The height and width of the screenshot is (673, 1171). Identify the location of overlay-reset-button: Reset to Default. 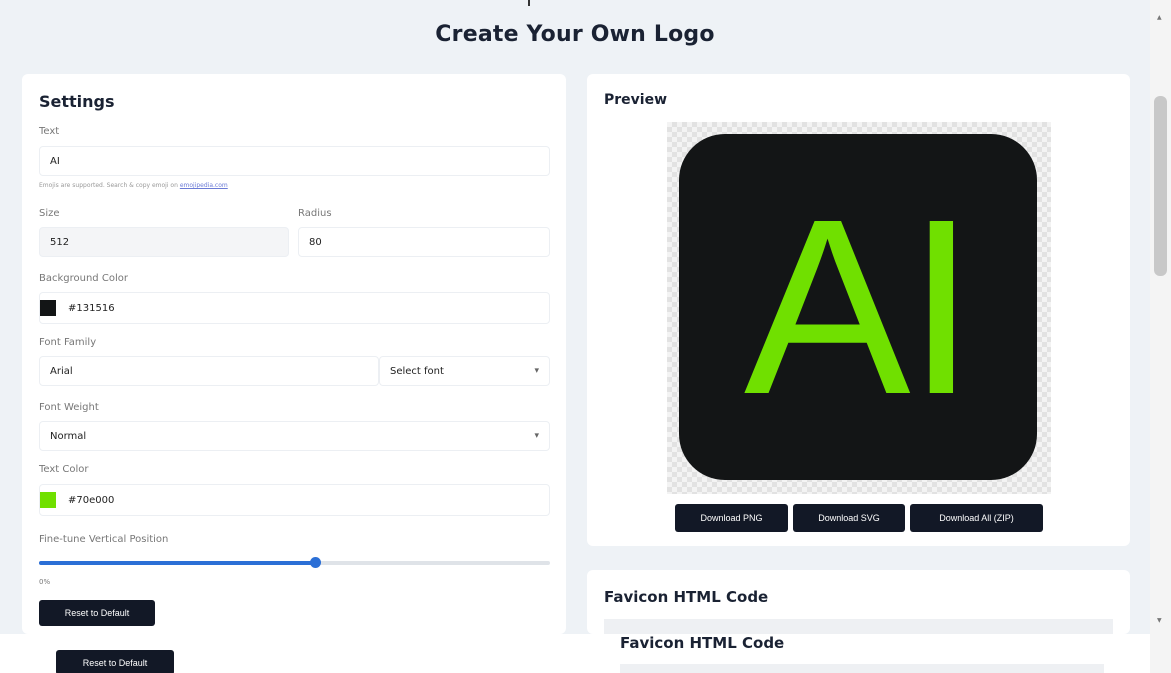
(115, 661).